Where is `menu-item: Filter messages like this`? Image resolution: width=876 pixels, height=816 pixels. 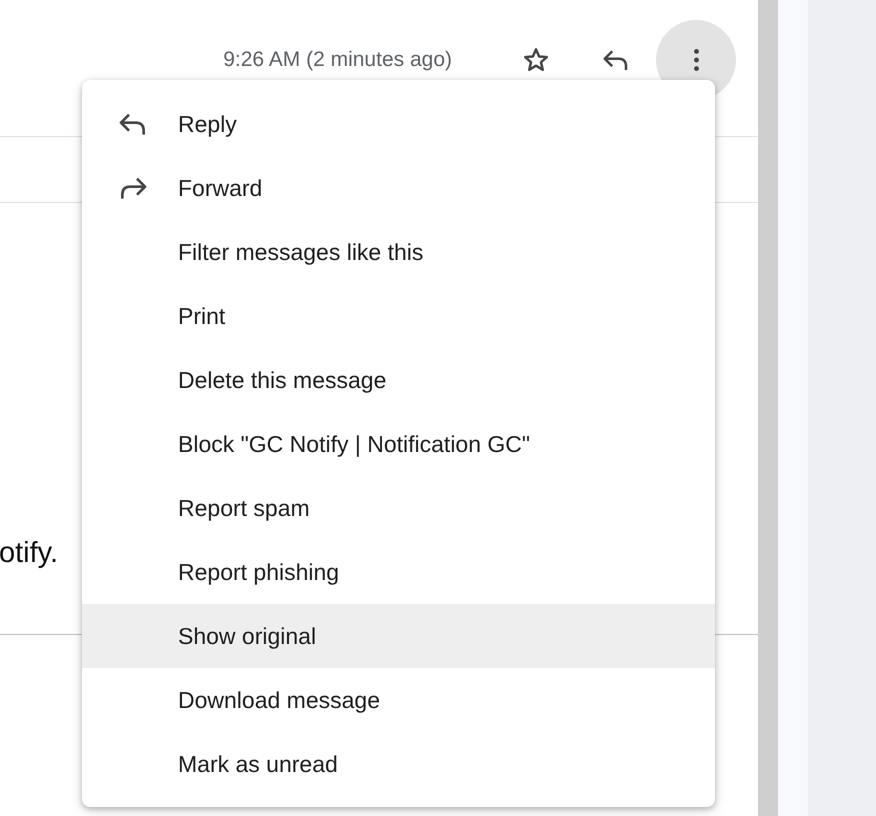 menu-item: Filter messages like this is located at coordinates (398, 252).